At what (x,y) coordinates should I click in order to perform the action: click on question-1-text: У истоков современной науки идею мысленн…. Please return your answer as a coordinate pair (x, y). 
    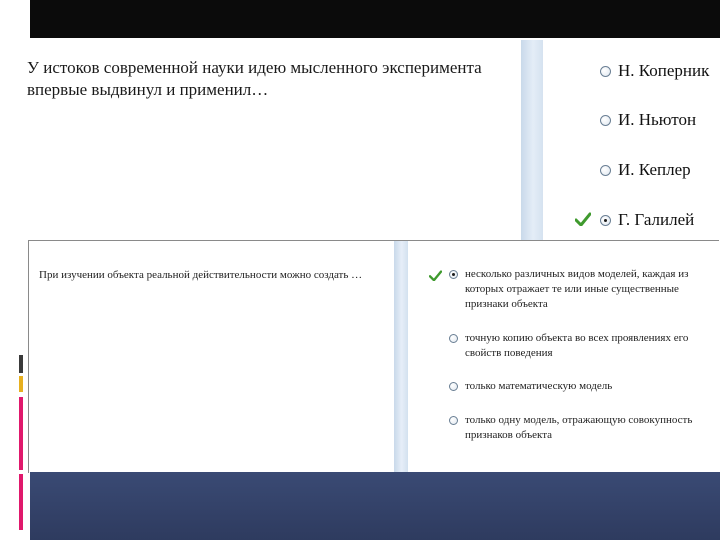
    Looking at the image, I should click on (254, 78).